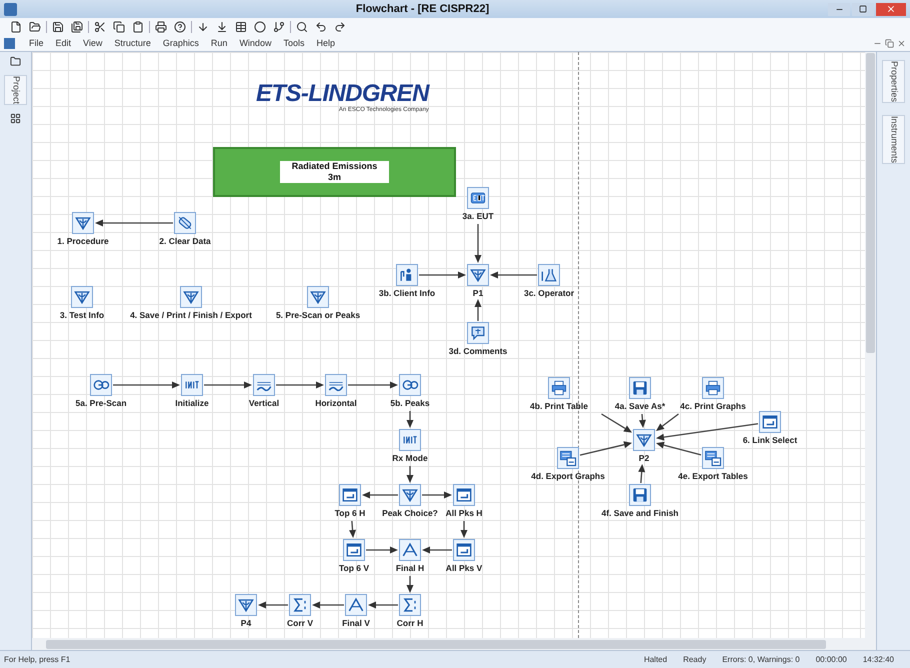 This screenshot has height=668, width=910. What do you see at coordinates (559, 388) in the screenshot?
I see `printer-icon` at bounding box center [559, 388].